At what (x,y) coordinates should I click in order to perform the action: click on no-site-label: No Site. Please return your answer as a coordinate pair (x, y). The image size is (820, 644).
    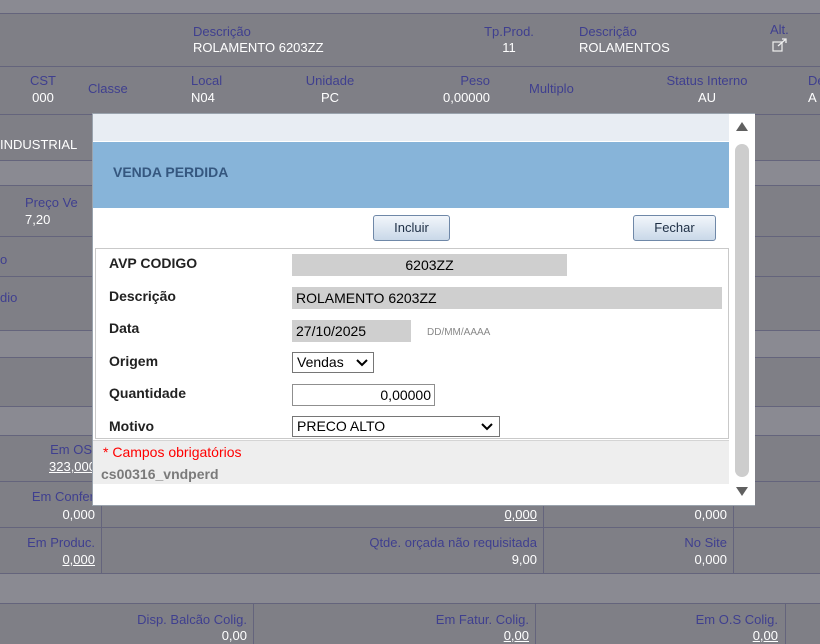
    Looking at the image, I should click on (705, 542).